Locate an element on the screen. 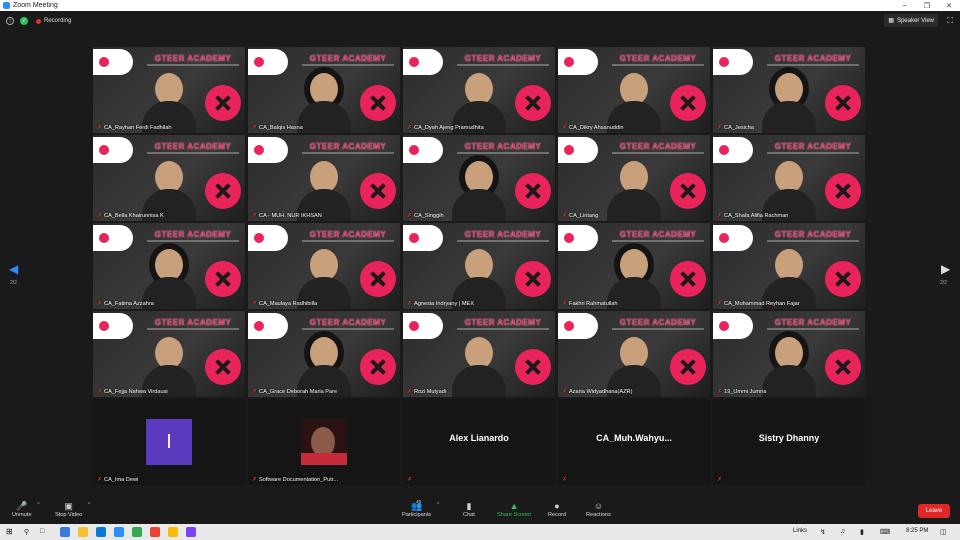  participant-tile: GTEER ACADEMY ✗ CA_Fejja Nahwa Virdausi is located at coordinates (169, 354).